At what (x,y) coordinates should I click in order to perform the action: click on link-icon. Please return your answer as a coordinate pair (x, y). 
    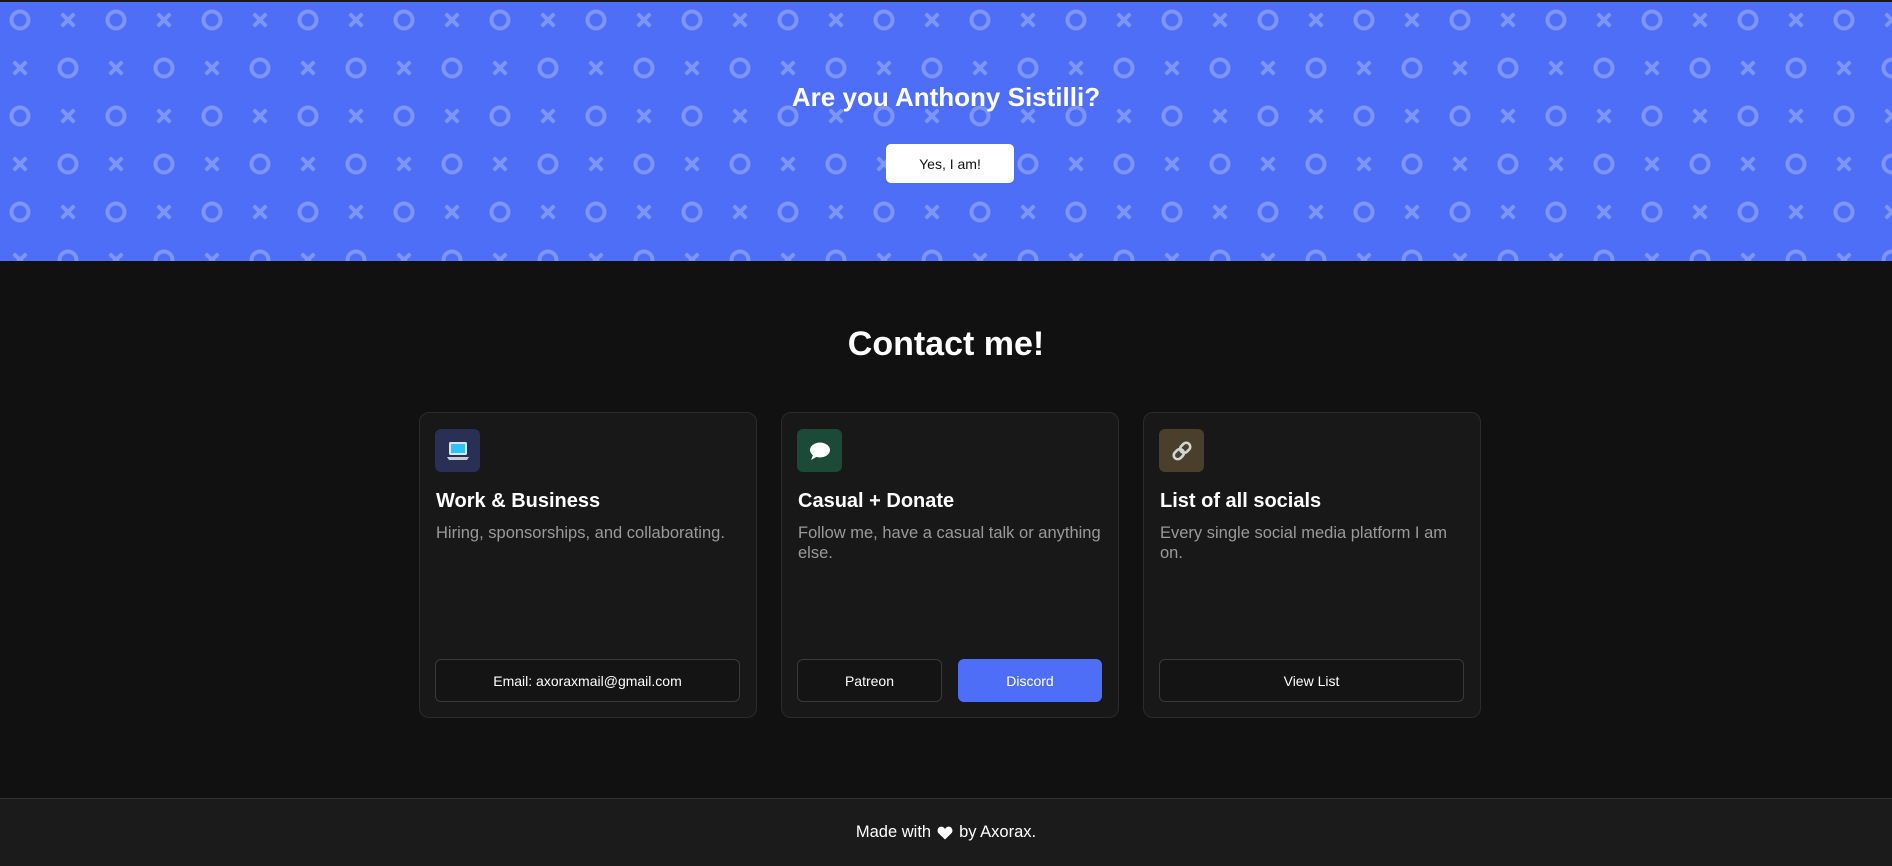
    Looking at the image, I should click on (1181, 450).